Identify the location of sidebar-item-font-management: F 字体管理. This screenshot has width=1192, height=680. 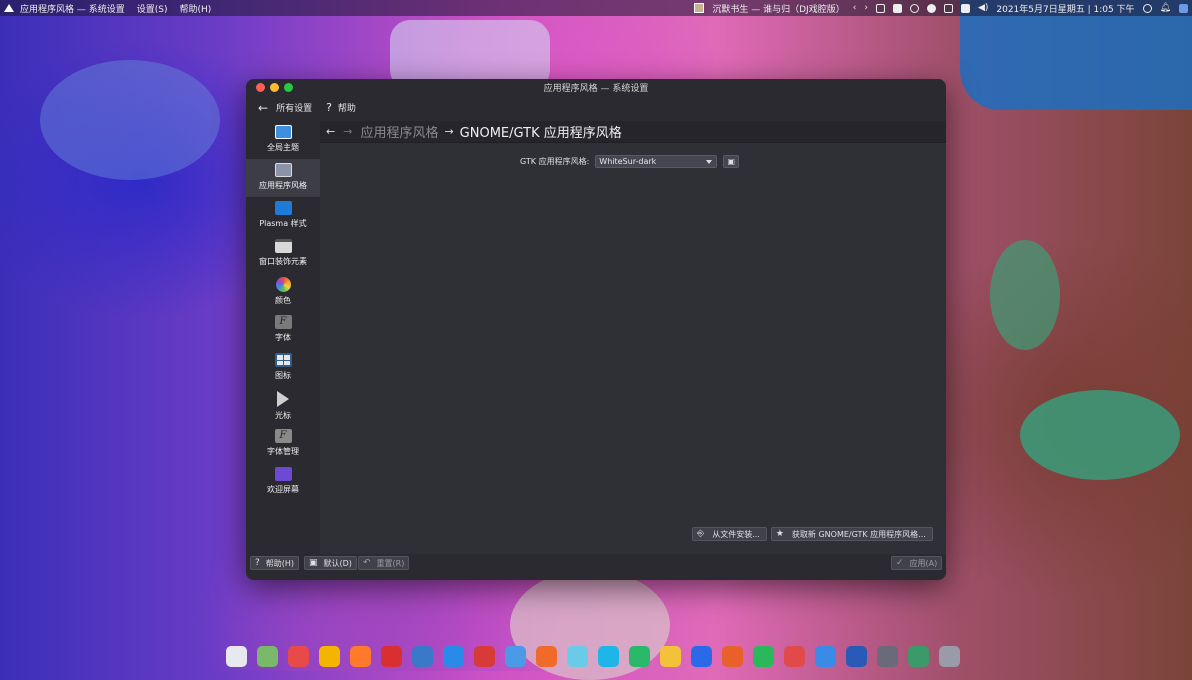
(283, 444).